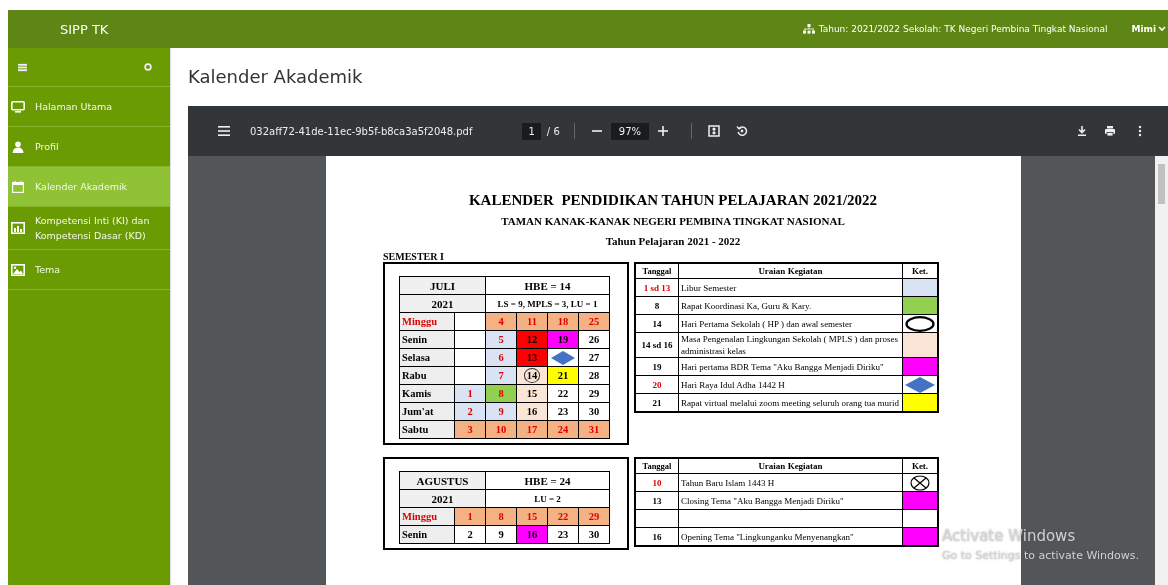 The width and height of the screenshot is (1168, 585). I want to click on user-icon, so click(18, 146).